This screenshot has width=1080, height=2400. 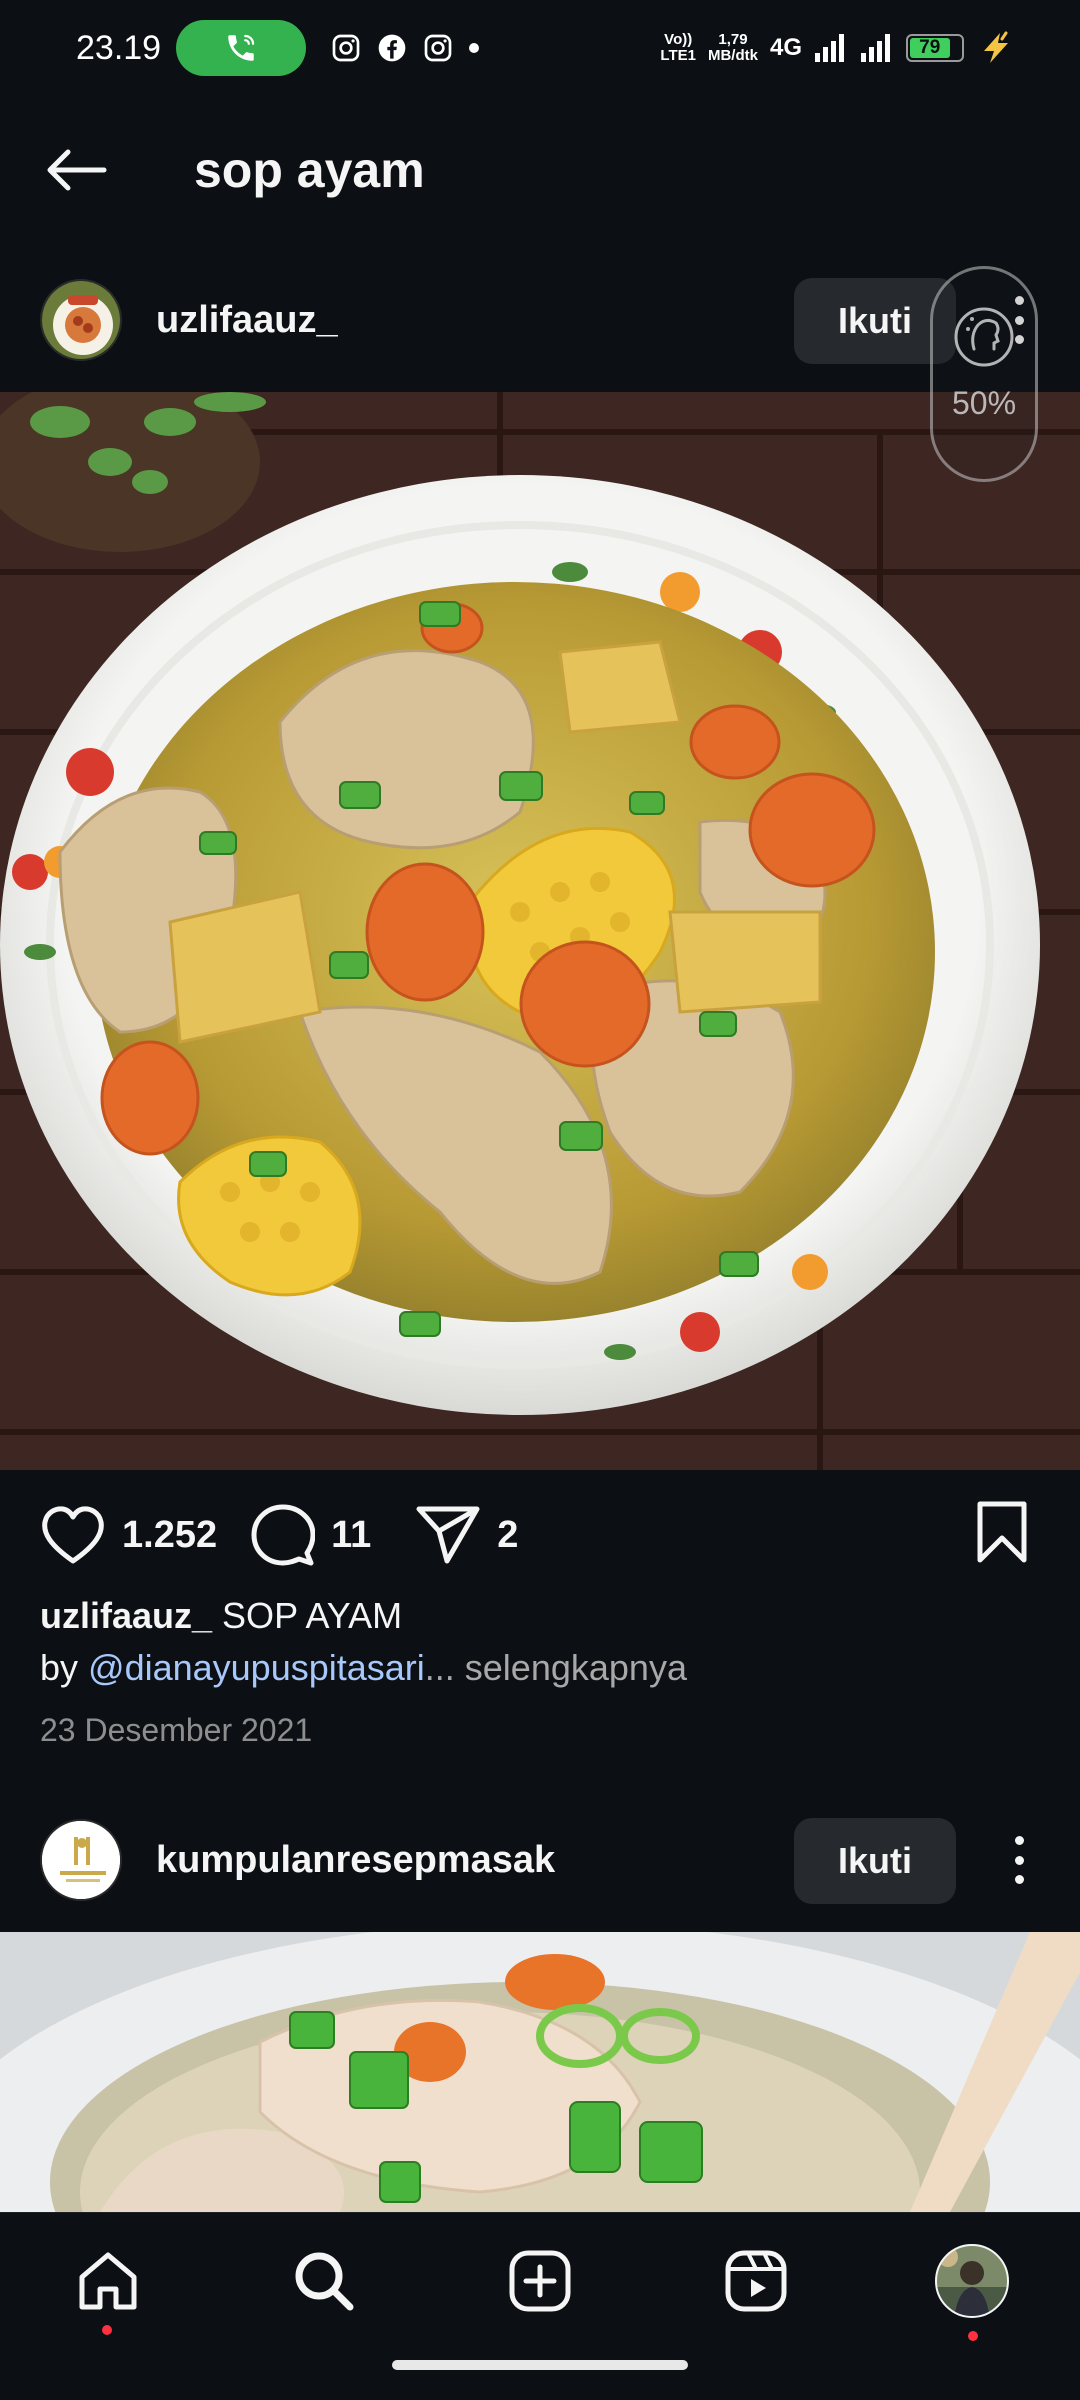 I want to click on search-icon, so click(x=324, y=2281).